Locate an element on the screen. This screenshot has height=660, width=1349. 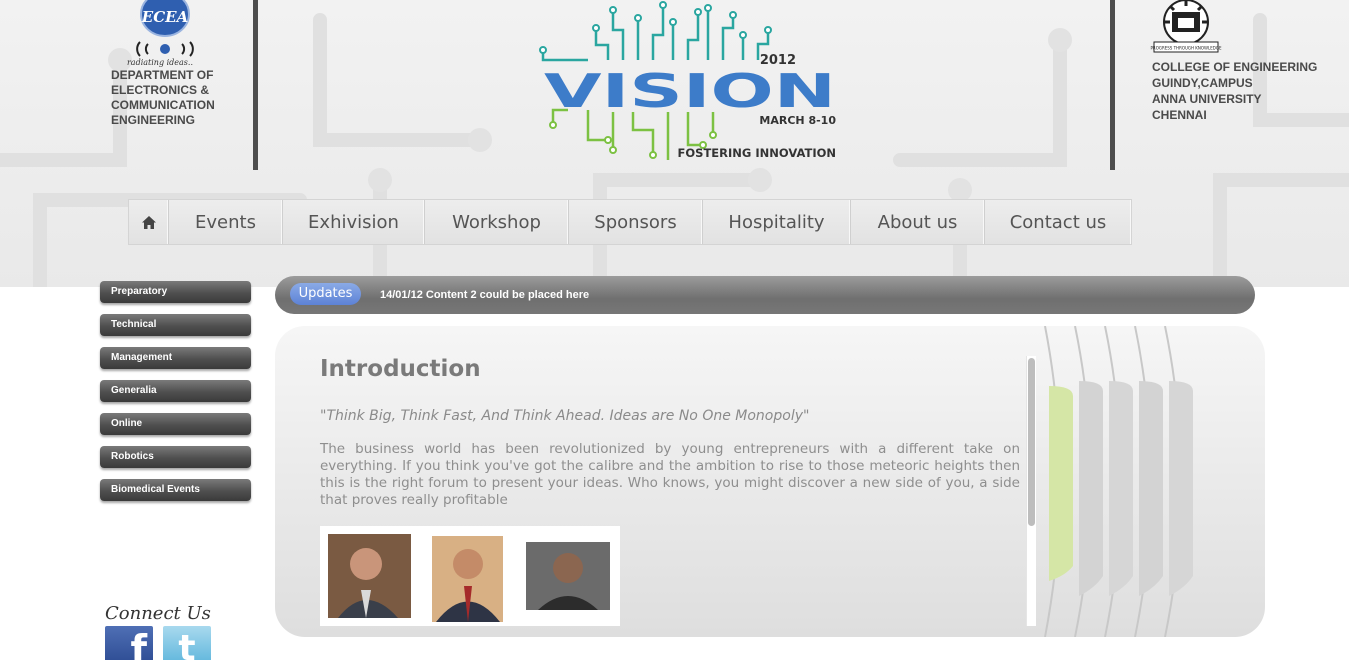
nav-home is located at coordinates (149, 222).